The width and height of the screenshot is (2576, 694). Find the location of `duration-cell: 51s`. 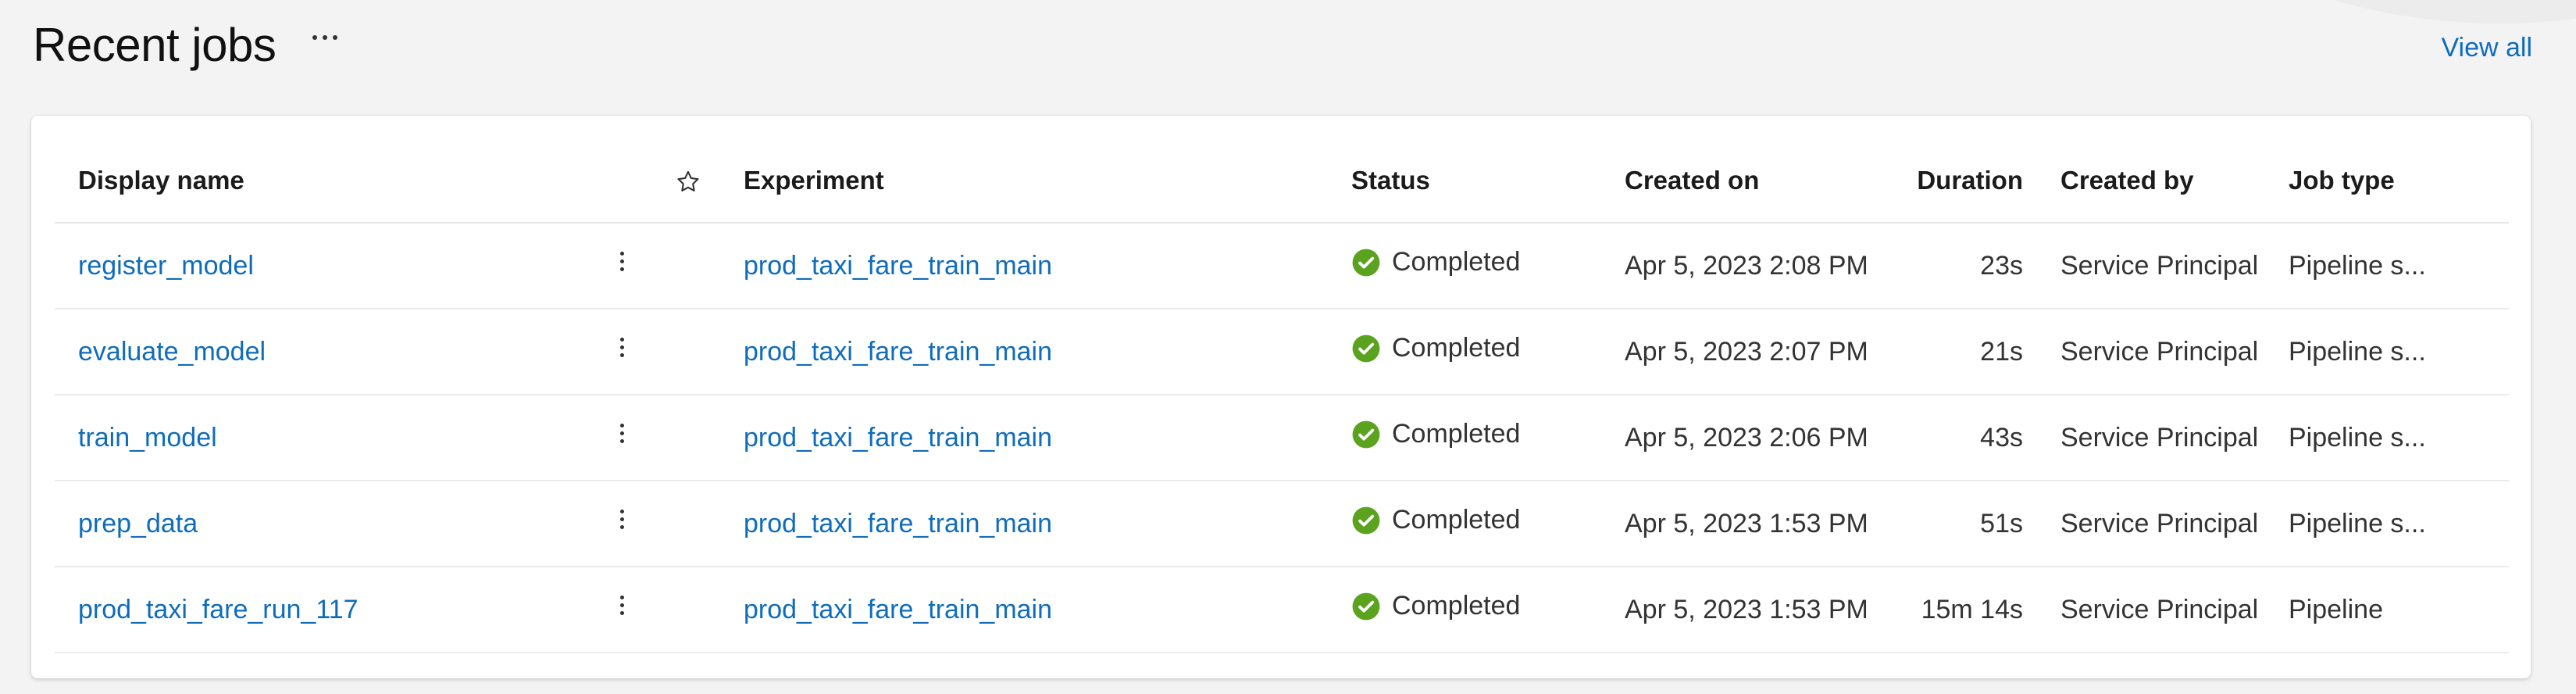

duration-cell: 51s is located at coordinates (1952, 524).